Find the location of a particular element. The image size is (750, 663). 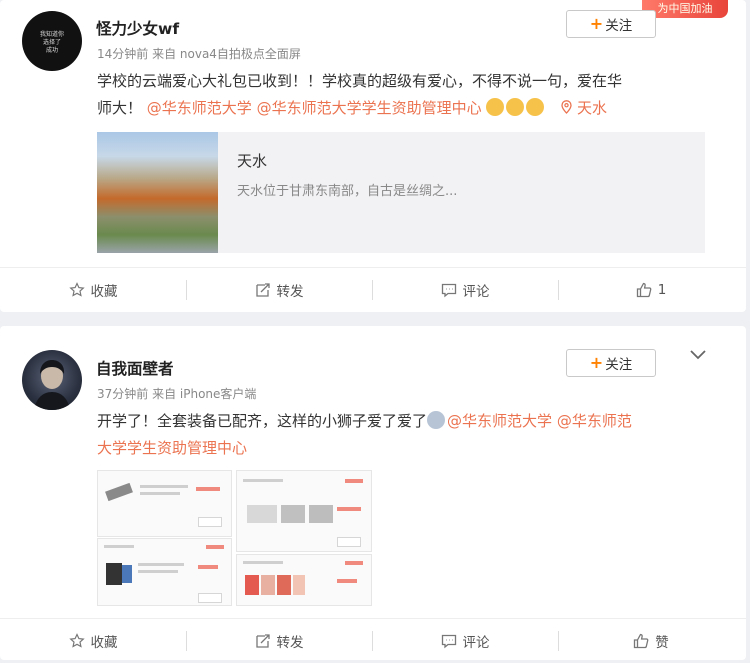

action-bar: 收藏 转发 评论 1 is located at coordinates (373, 289).